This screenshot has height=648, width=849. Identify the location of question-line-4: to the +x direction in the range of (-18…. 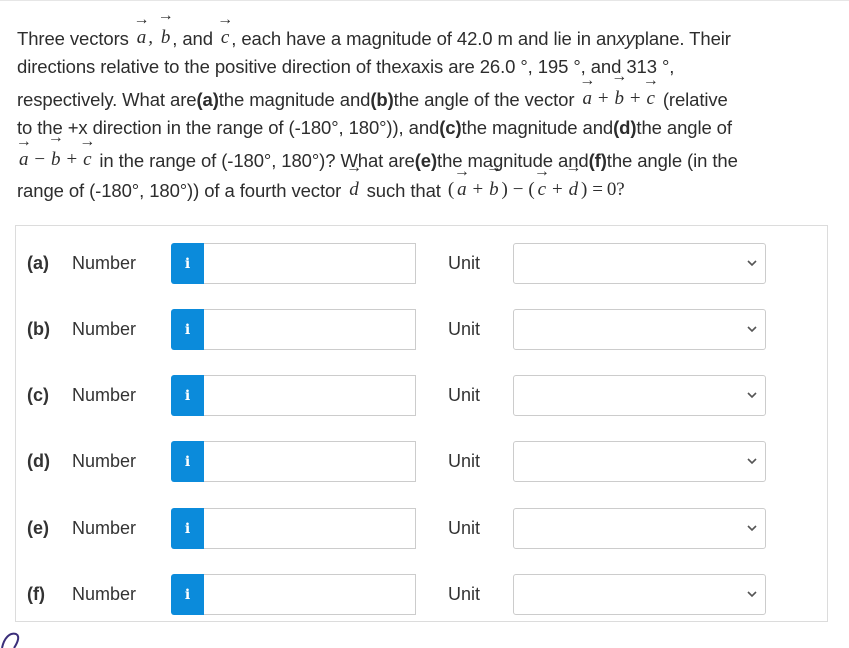
(427, 124).